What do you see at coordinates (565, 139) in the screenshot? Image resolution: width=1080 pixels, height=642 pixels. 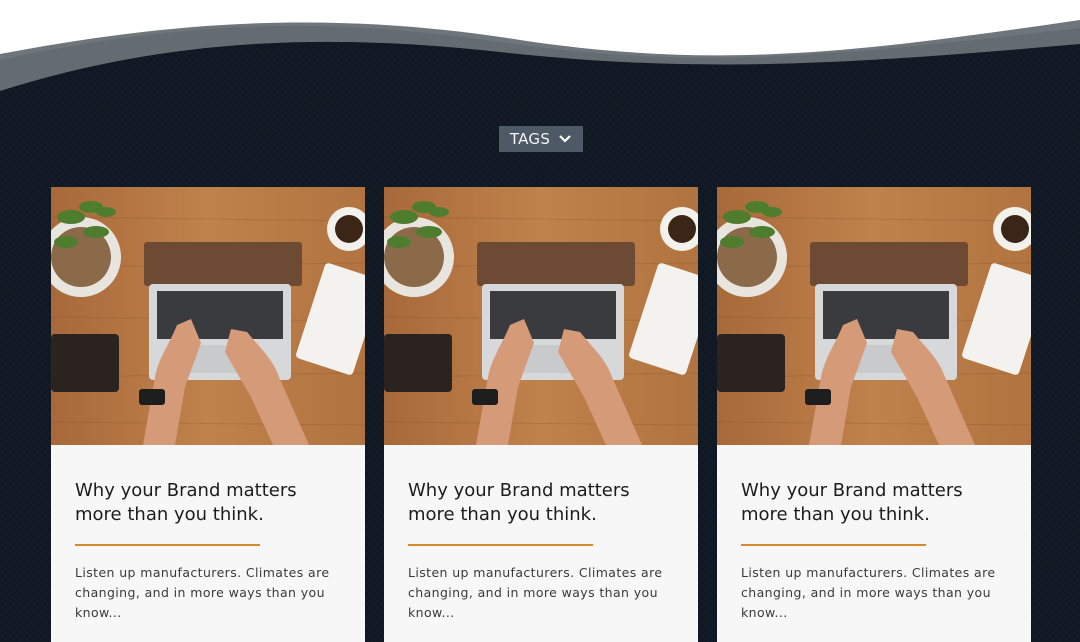 I see `chevron-down-icon` at bounding box center [565, 139].